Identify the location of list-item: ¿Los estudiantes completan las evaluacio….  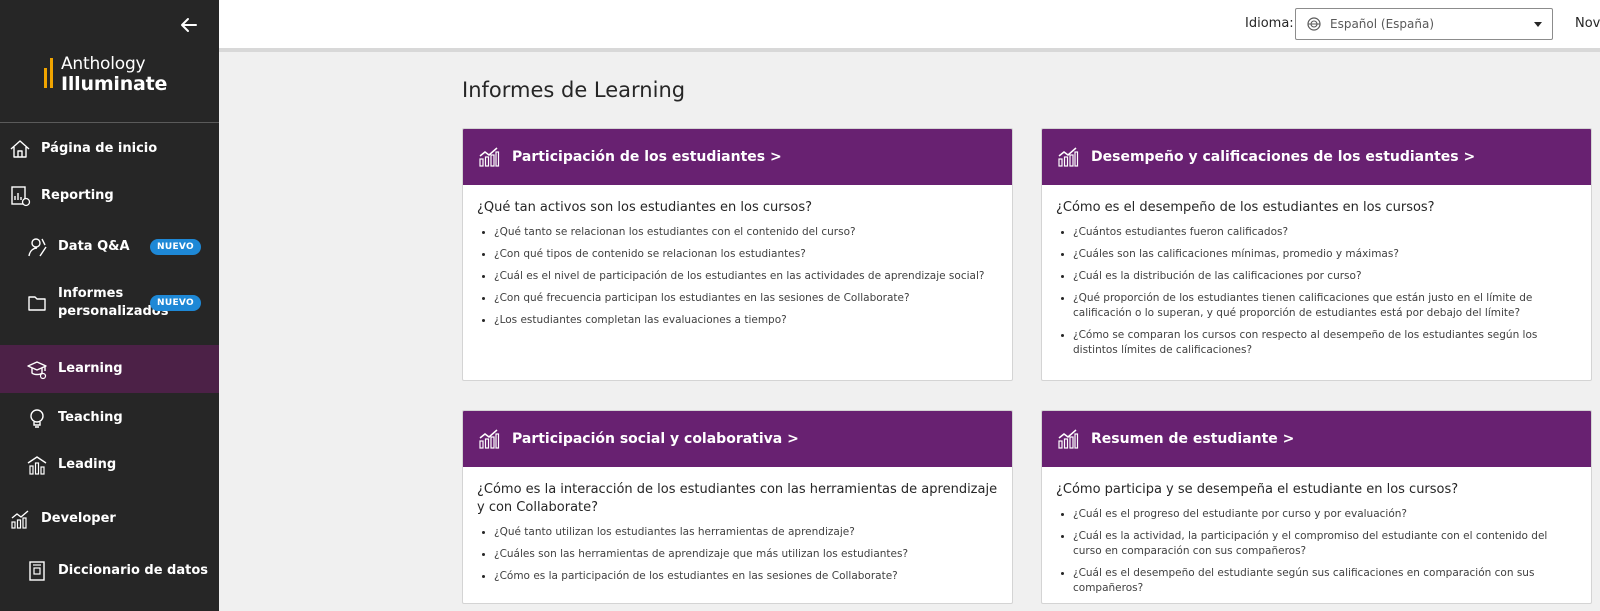
(737, 320).